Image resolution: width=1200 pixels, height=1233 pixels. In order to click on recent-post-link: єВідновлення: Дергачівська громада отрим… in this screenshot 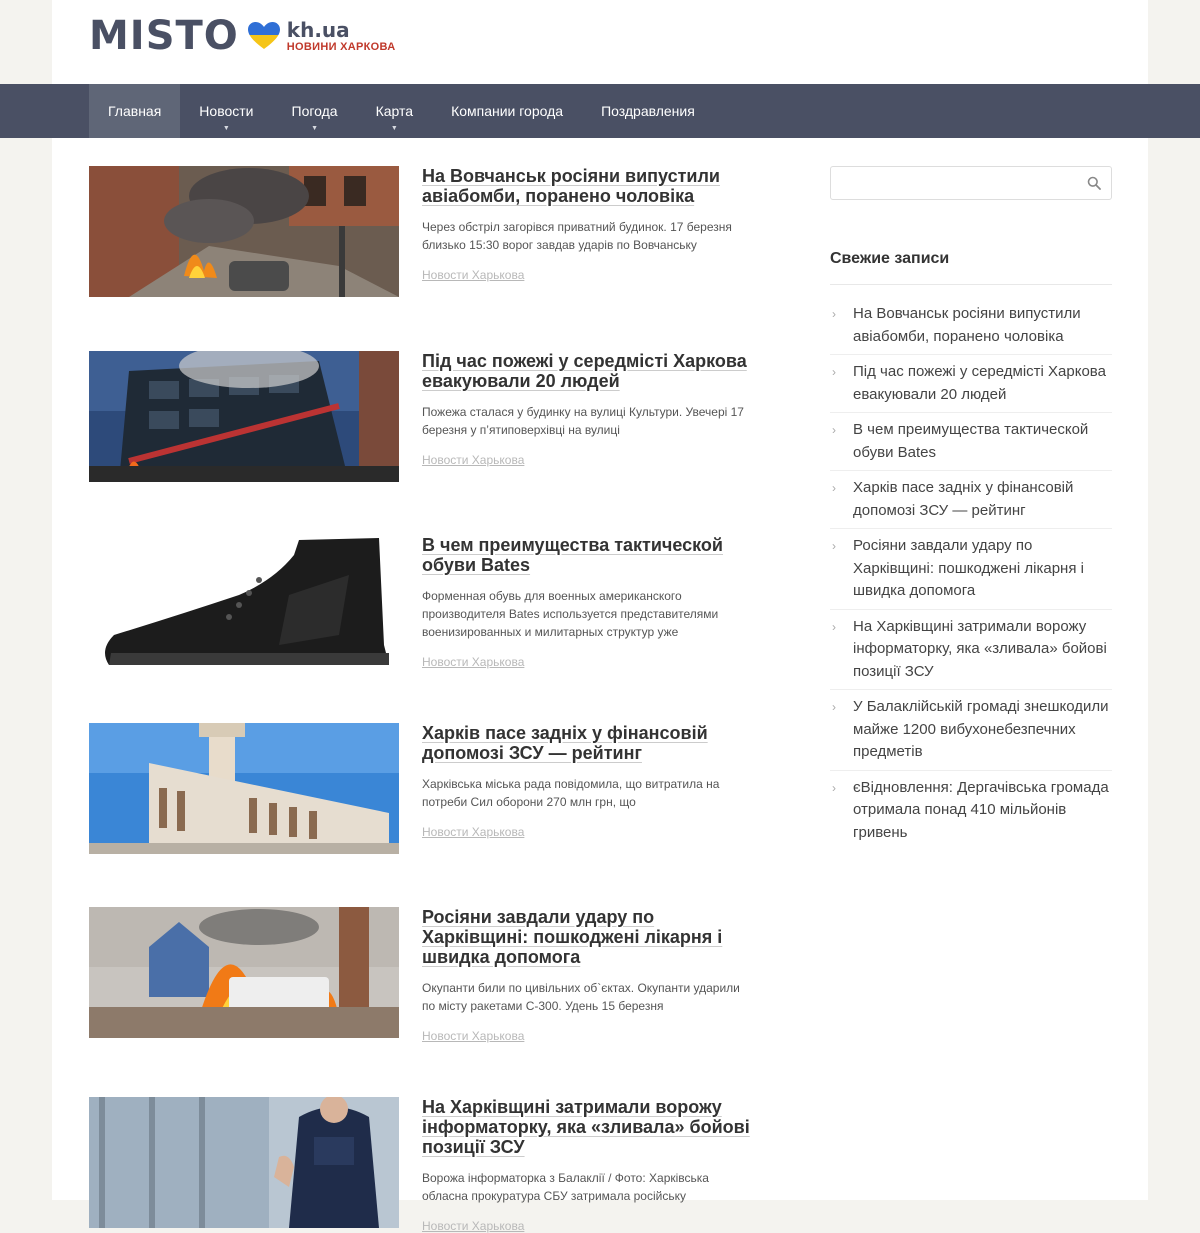, I will do `click(981, 810)`.